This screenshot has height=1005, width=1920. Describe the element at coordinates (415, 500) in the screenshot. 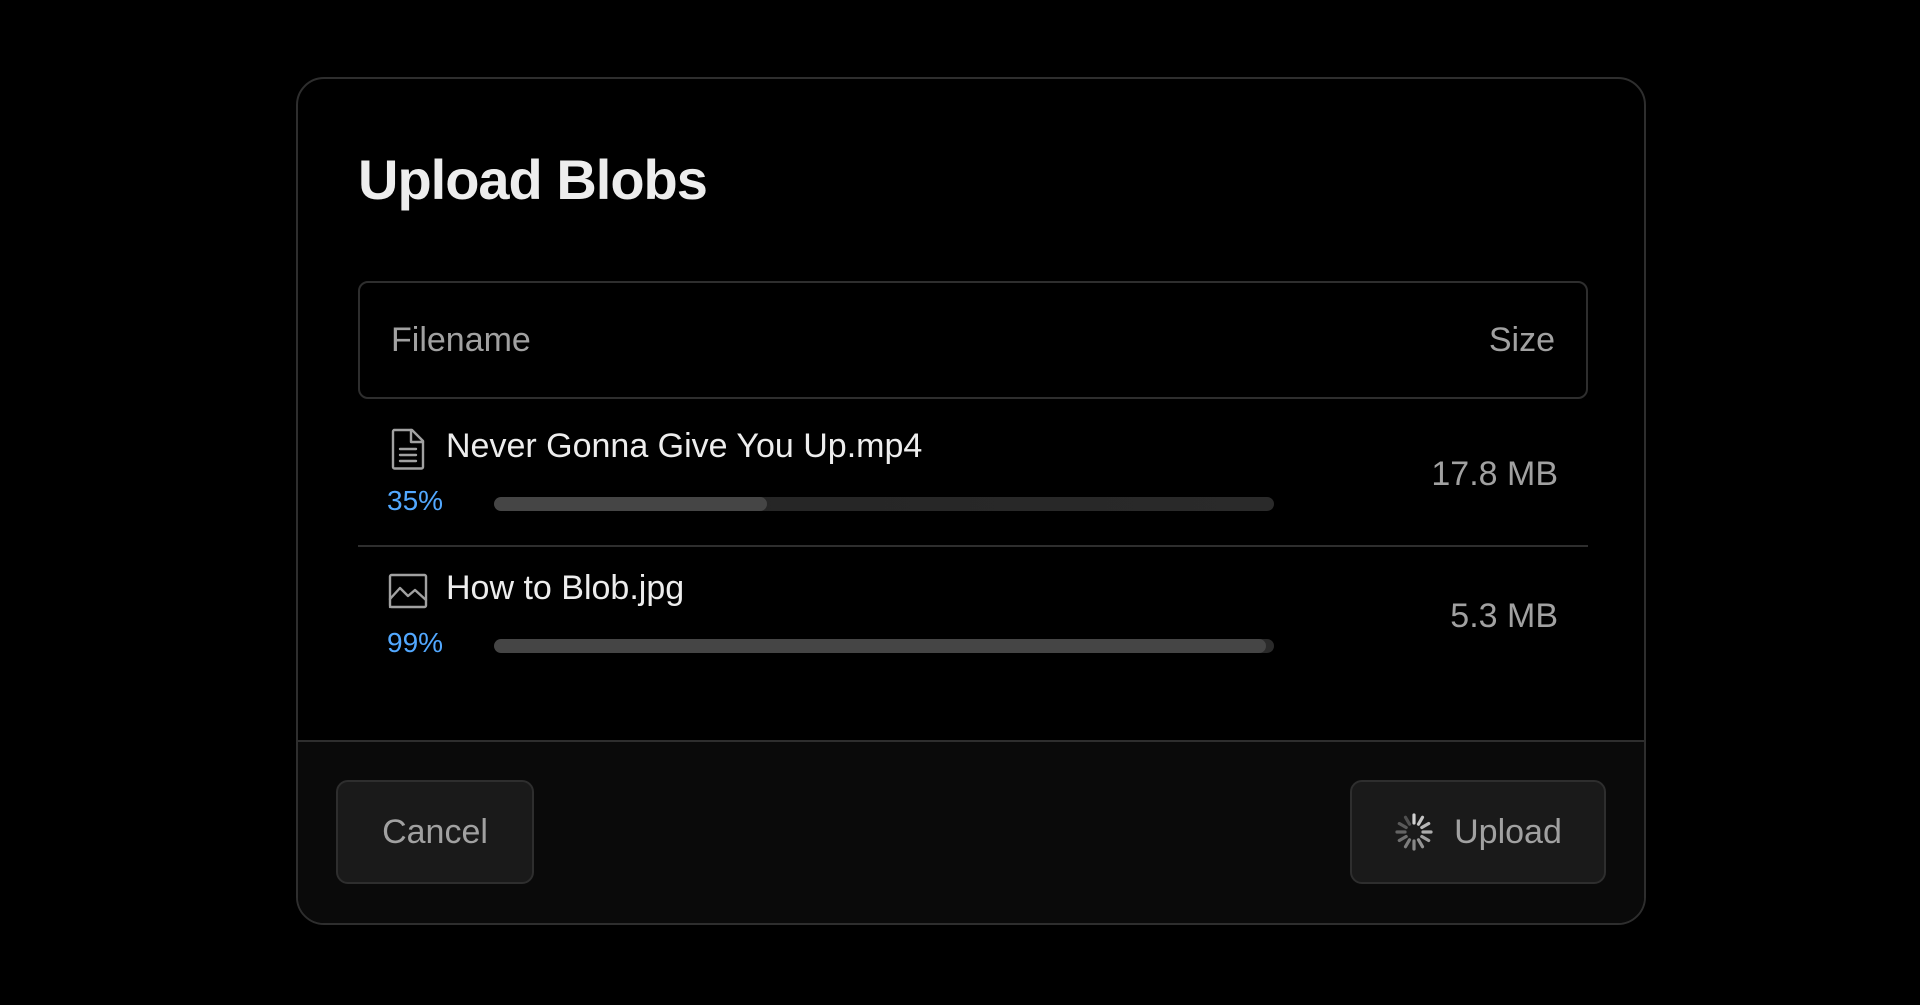

I see `progress-percent: 35%` at that location.